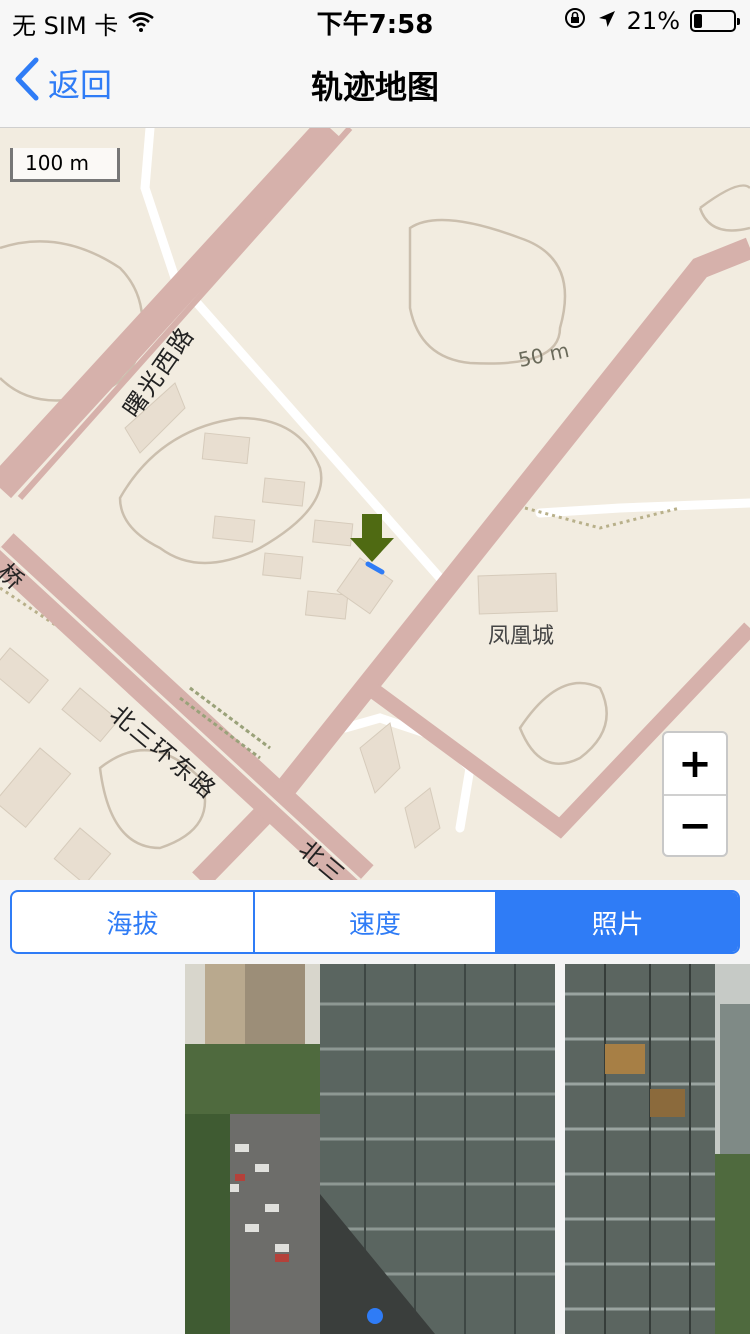  I want to click on map-scale: 100 m, so click(65, 165).